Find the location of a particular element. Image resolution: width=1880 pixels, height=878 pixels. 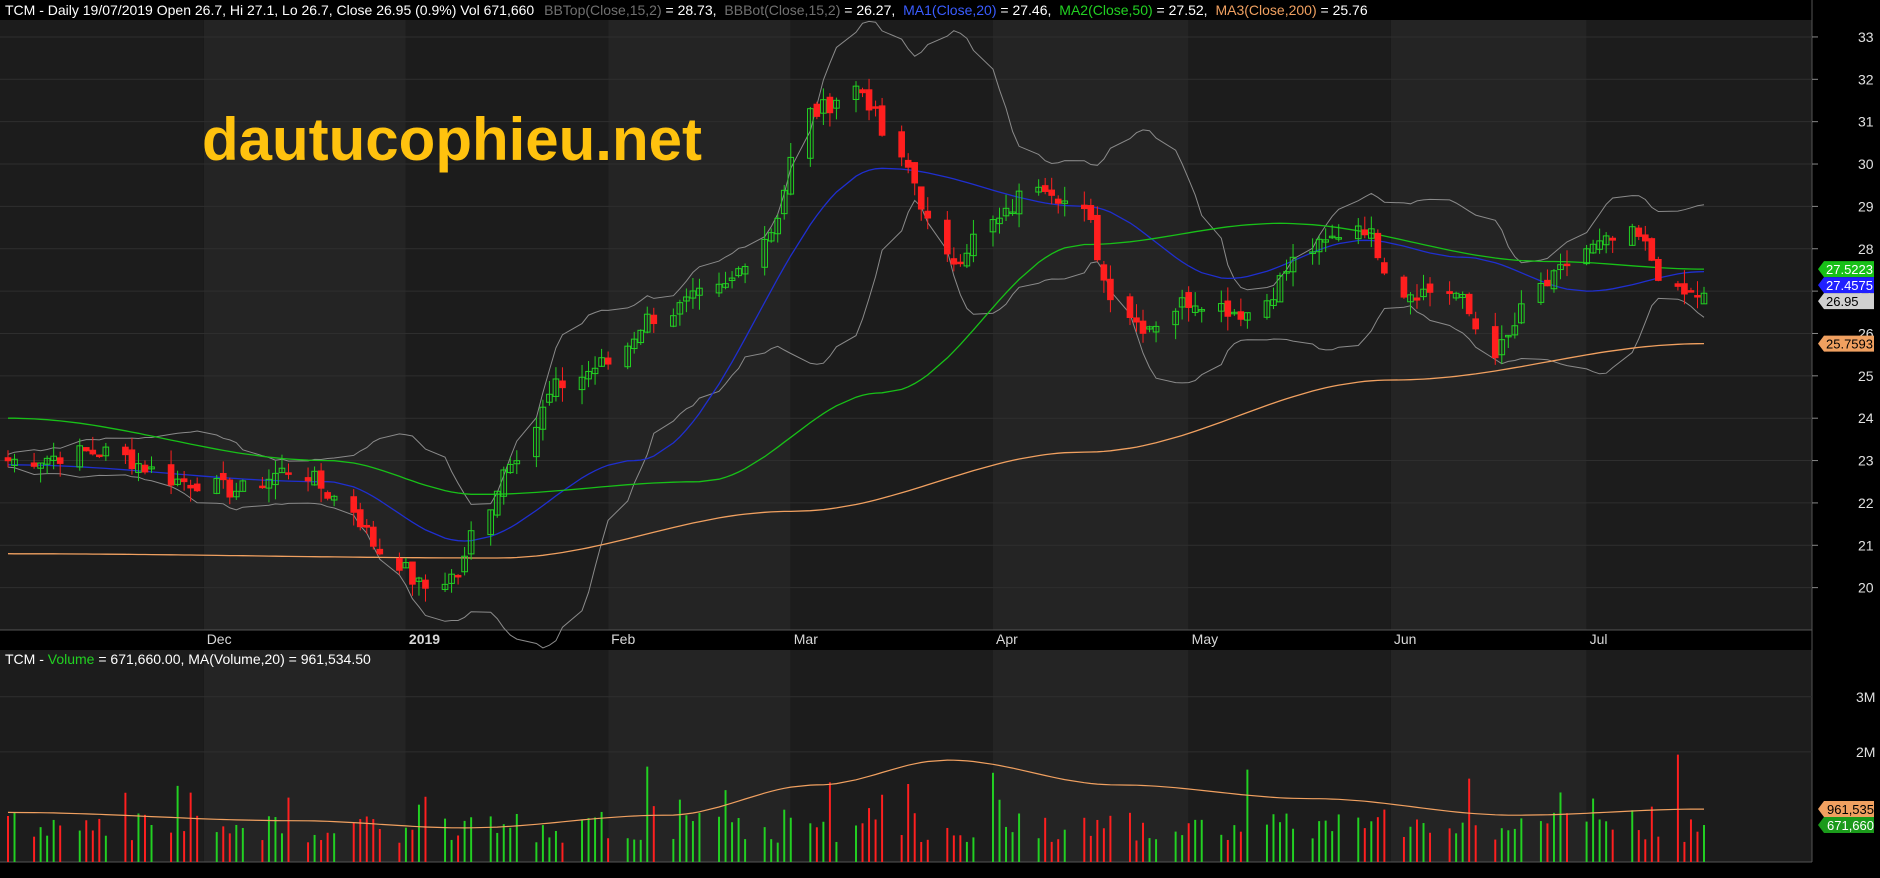

price-tick-label: 24 is located at coordinates (1866, 418).